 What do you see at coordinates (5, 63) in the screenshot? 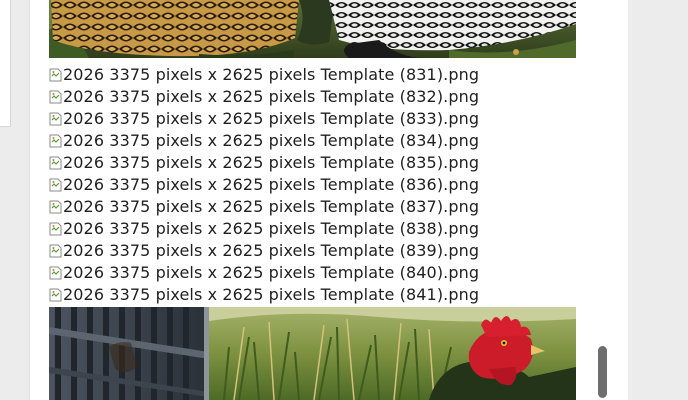
I see `sidebar-widget` at bounding box center [5, 63].